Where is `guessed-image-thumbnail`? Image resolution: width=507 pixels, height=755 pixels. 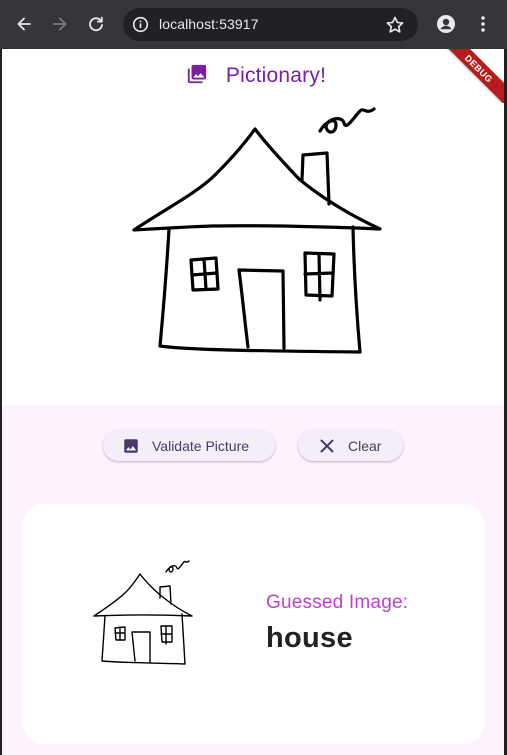 guessed-image-thumbnail is located at coordinates (143, 612).